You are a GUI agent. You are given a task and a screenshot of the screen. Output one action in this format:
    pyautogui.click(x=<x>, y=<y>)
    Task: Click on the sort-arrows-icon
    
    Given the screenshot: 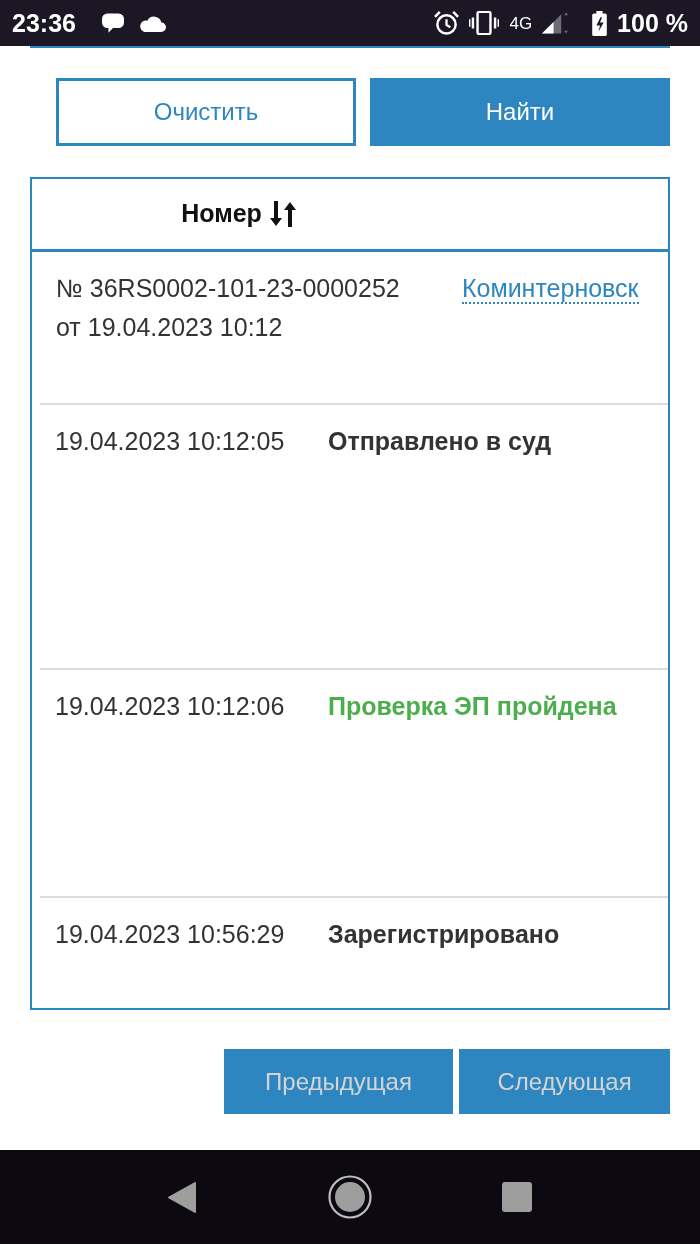 What is the action you would take?
    pyautogui.click(x=282, y=214)
    